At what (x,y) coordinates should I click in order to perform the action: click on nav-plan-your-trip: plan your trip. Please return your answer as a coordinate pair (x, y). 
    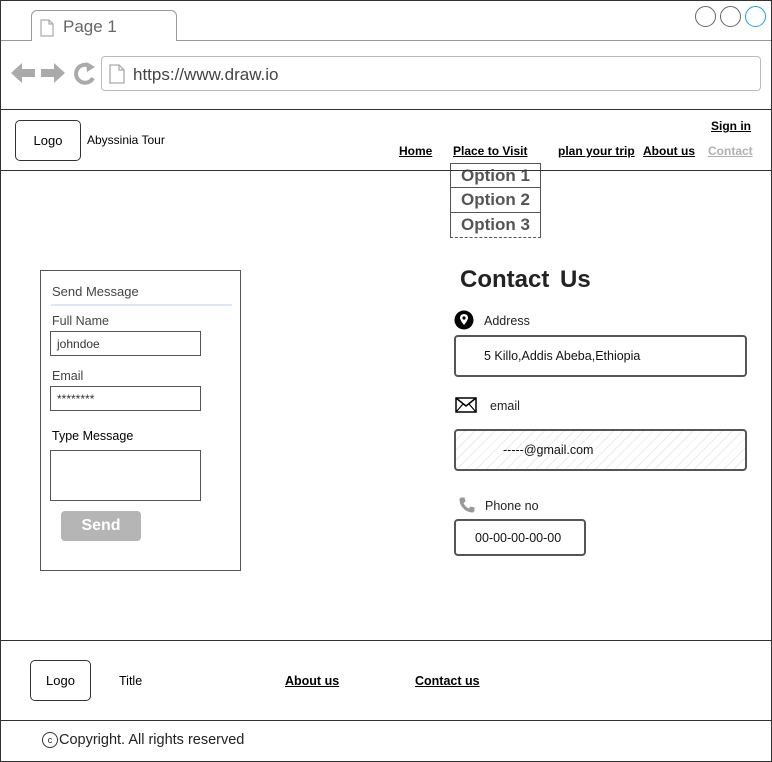
    Looking at the image, I should click on (596, 151).